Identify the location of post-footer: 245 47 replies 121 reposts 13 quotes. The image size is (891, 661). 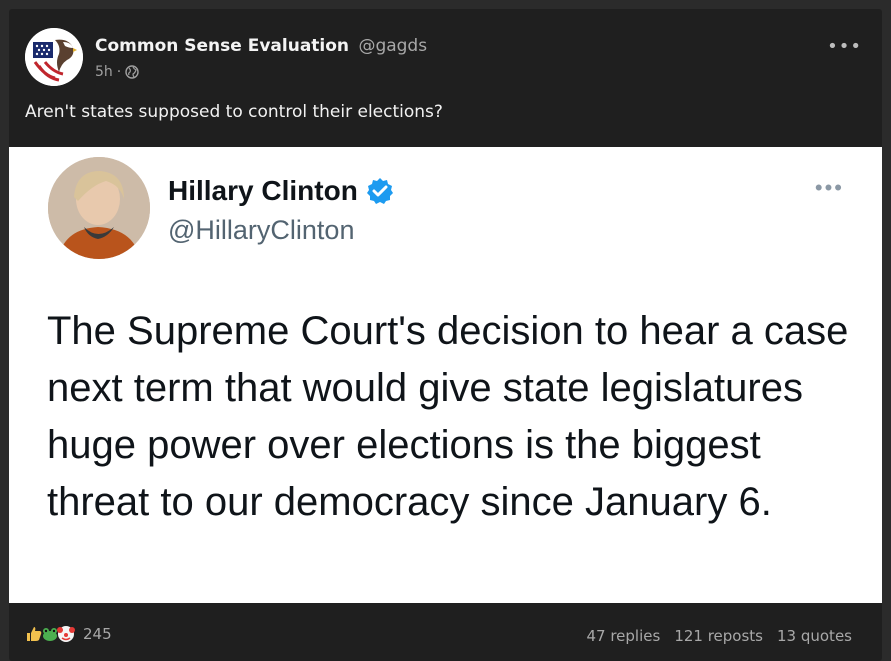
(445, 632).